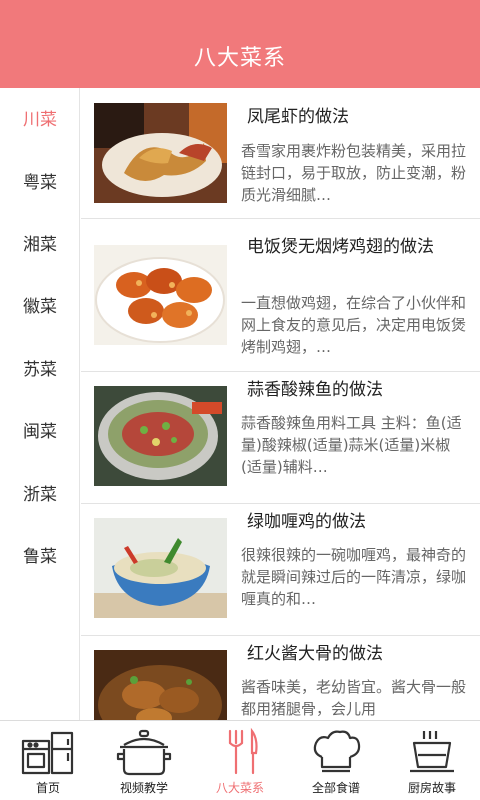 This screenshot has height=800, width=480. I want to click on bottom-tab-bar: 首页 视频教学 八大菜系 全部食谱 厨房故事, so click(240, 760).